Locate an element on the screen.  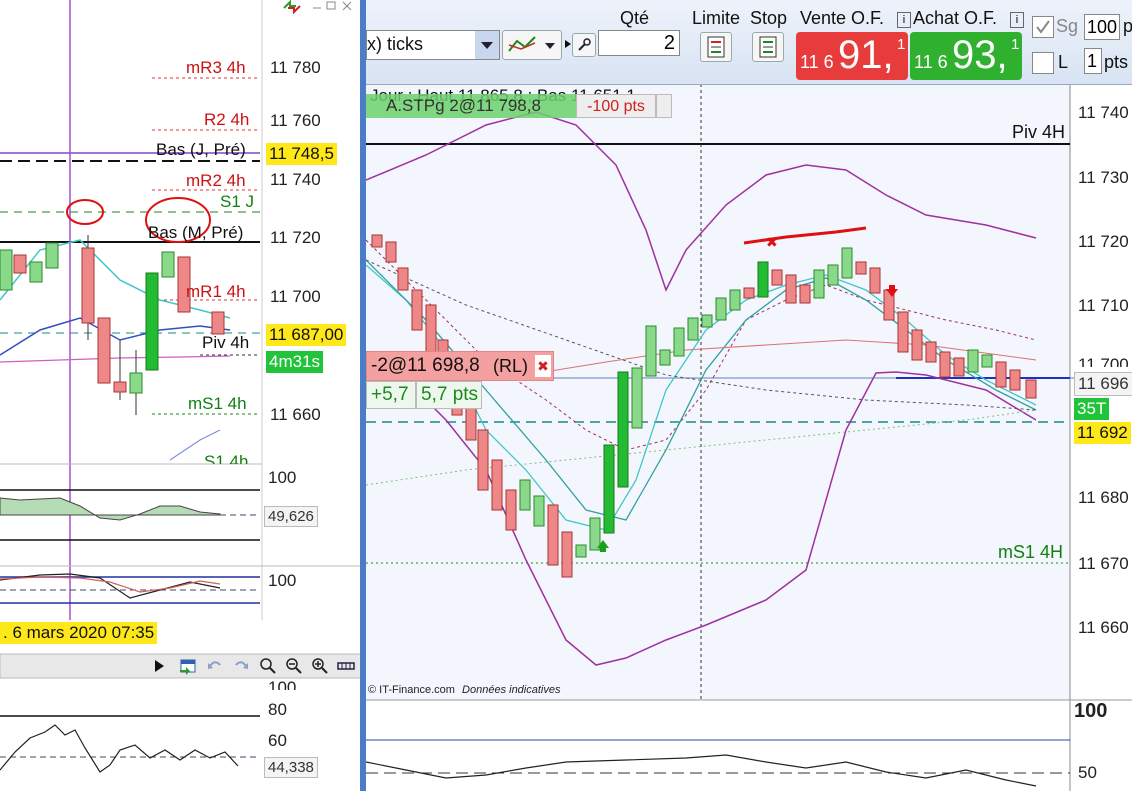
position-tag: -2@11 698,8 (RL) ✖ is located at coordinates (460, 366).